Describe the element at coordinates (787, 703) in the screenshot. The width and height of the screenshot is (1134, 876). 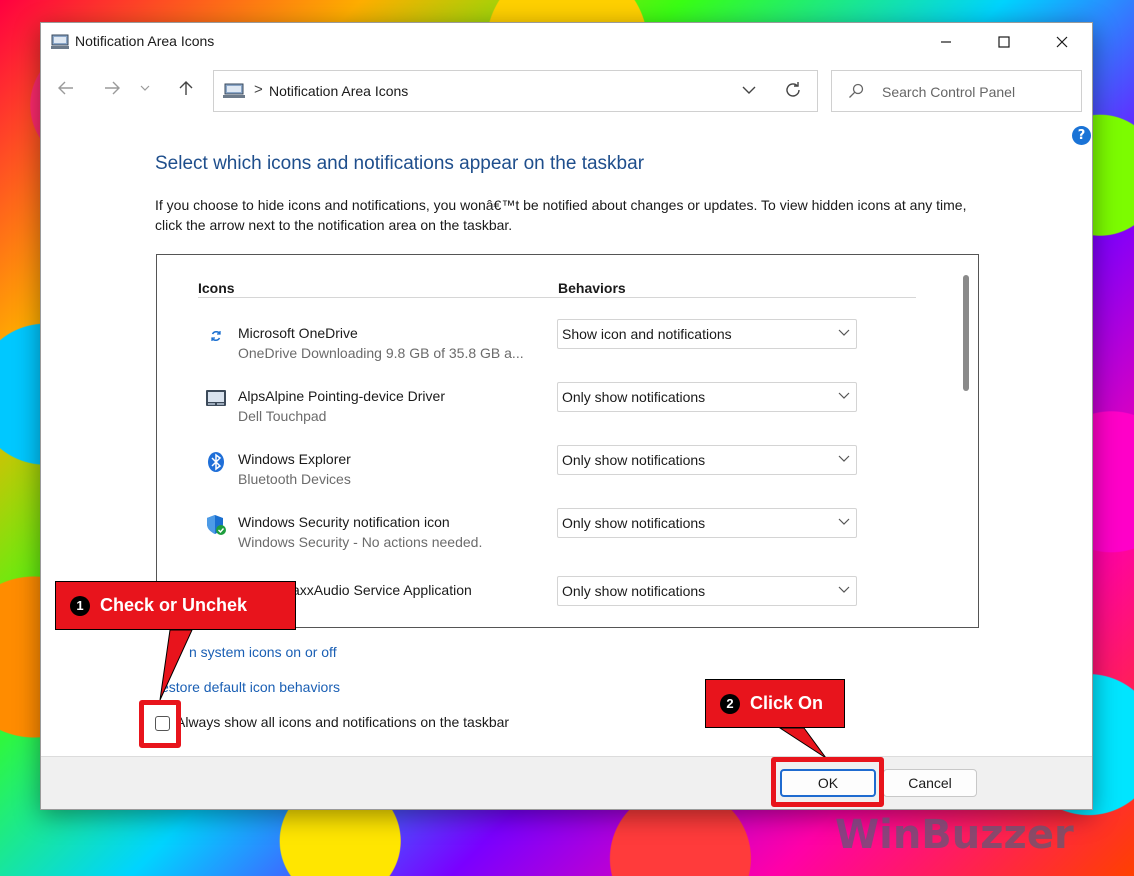
I see `callout-text: Click On` at that location.